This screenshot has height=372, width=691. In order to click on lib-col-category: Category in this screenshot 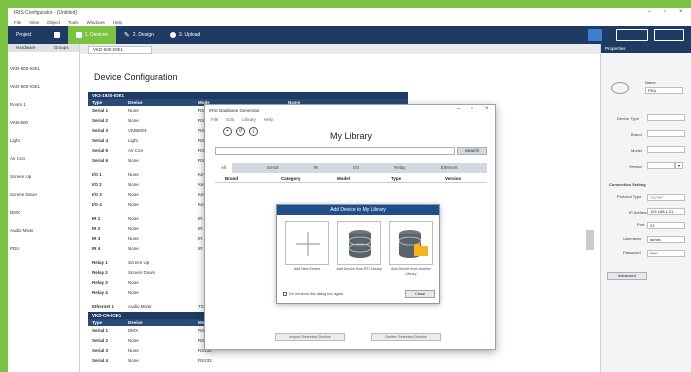, I will do `click(291, 179)`.